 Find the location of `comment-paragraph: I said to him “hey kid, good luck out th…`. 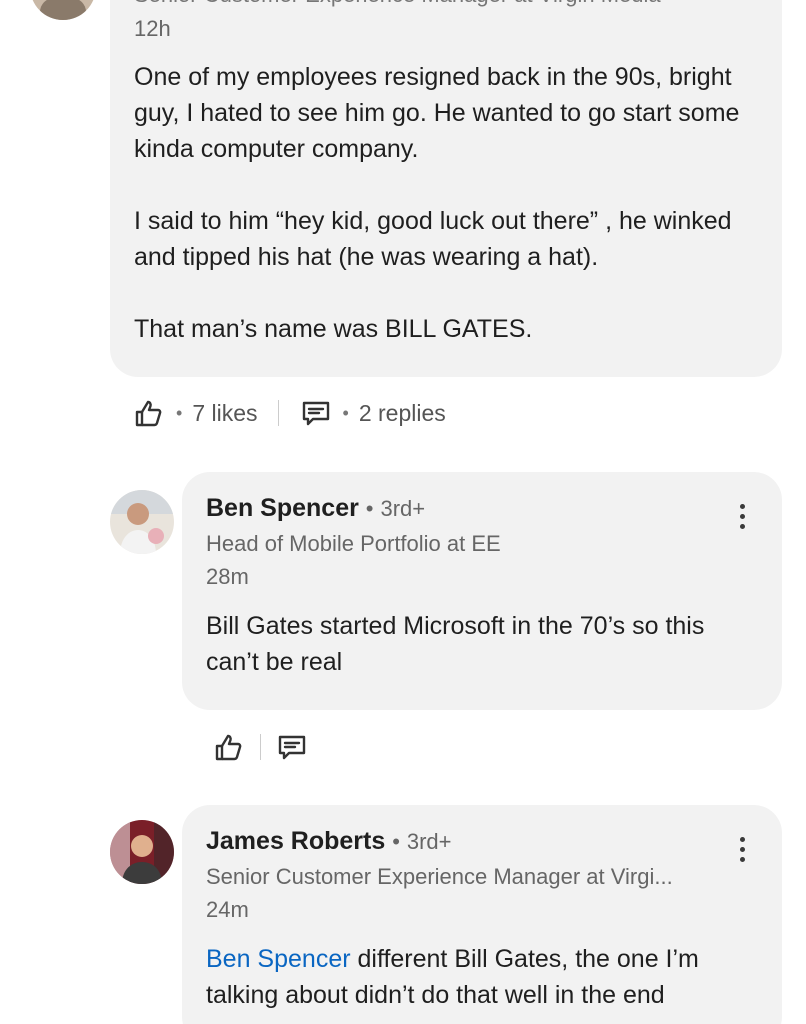

comment-paragraph: I said to him “hey kid, good luck out th… is located at coordinates (433, 239).